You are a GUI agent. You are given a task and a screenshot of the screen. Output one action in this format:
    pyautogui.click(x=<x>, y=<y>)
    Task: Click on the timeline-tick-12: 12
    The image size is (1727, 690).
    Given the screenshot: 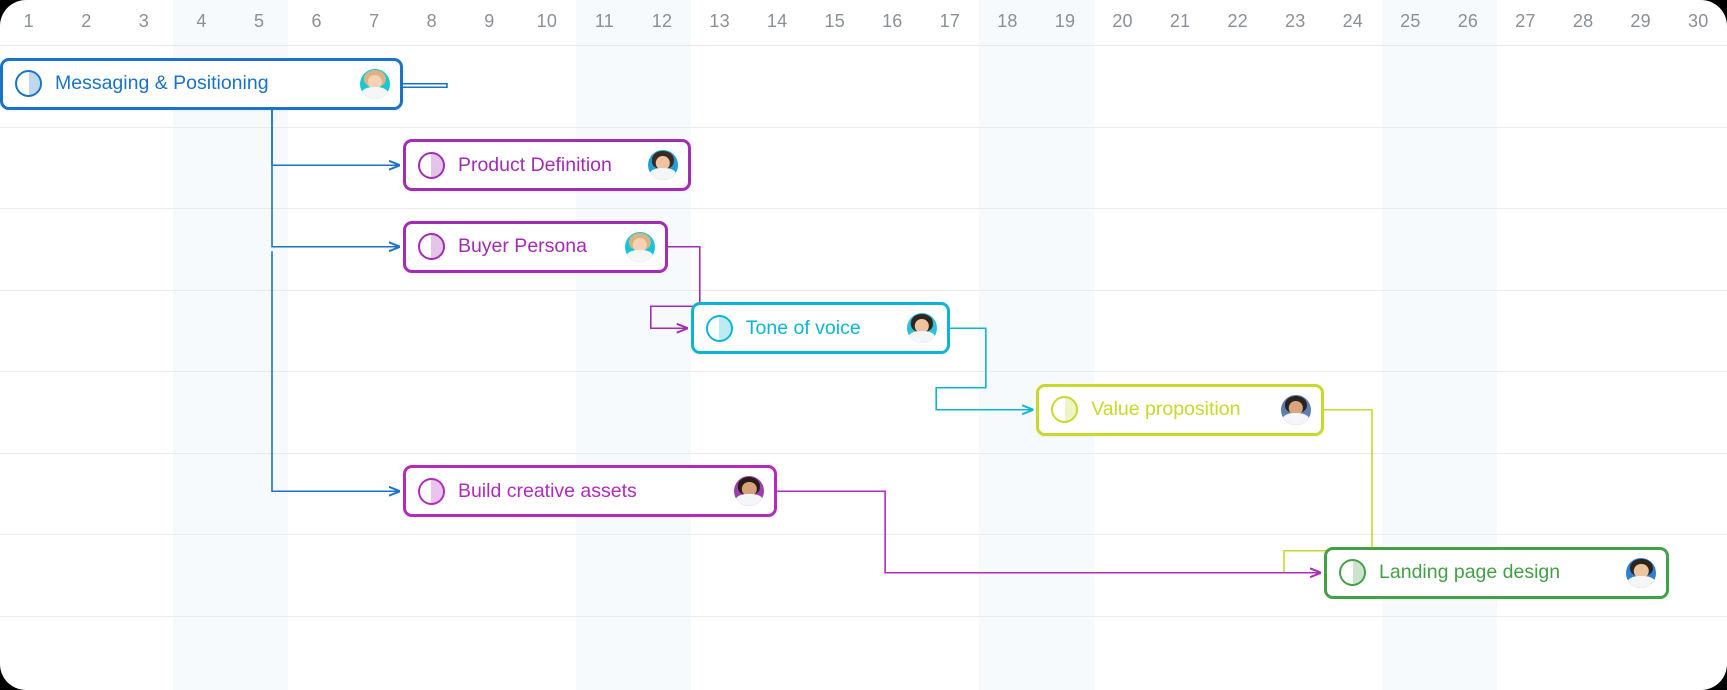 What is the action you would take?
    pyautogui.click(x=662, y=21)
    